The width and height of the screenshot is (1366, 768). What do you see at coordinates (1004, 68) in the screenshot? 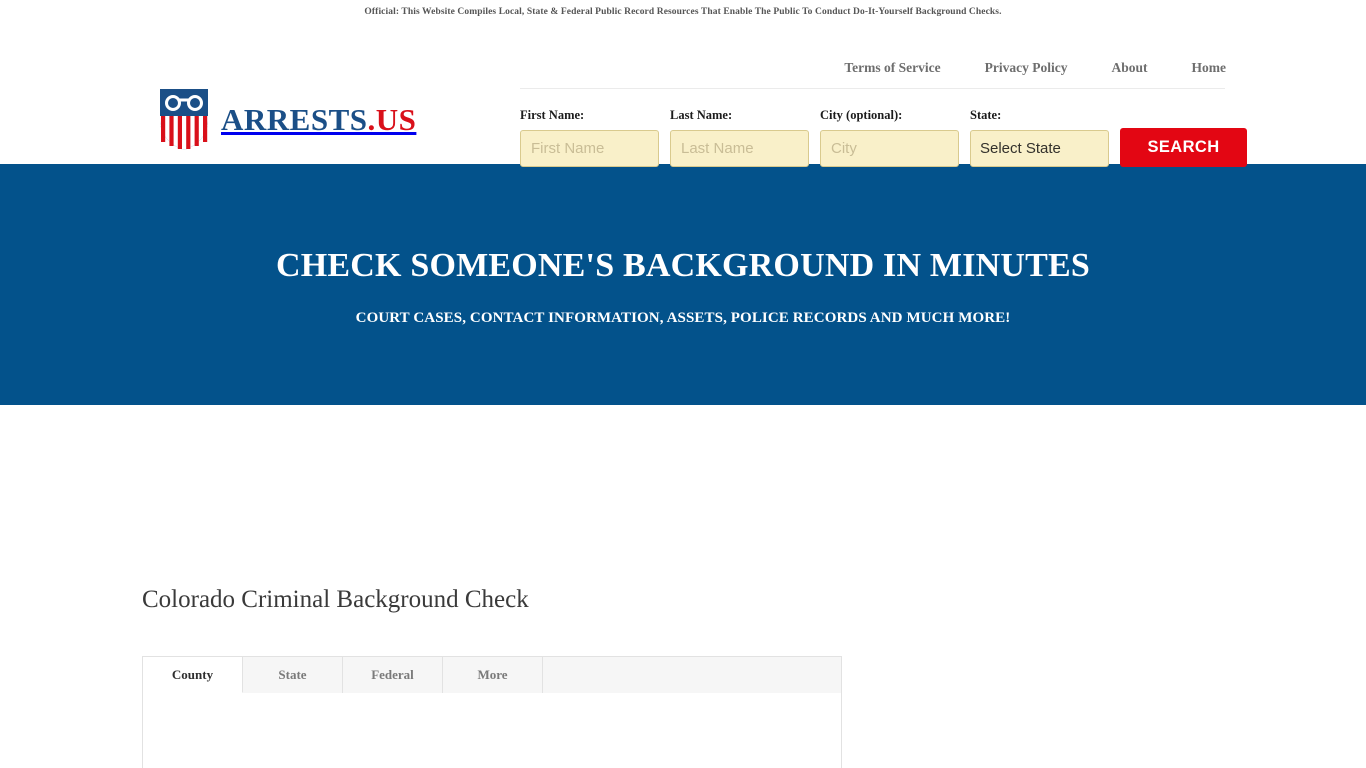
I see `nav-link-privacy-policy: Privacy Policy` at bounding box center [1004, 68].